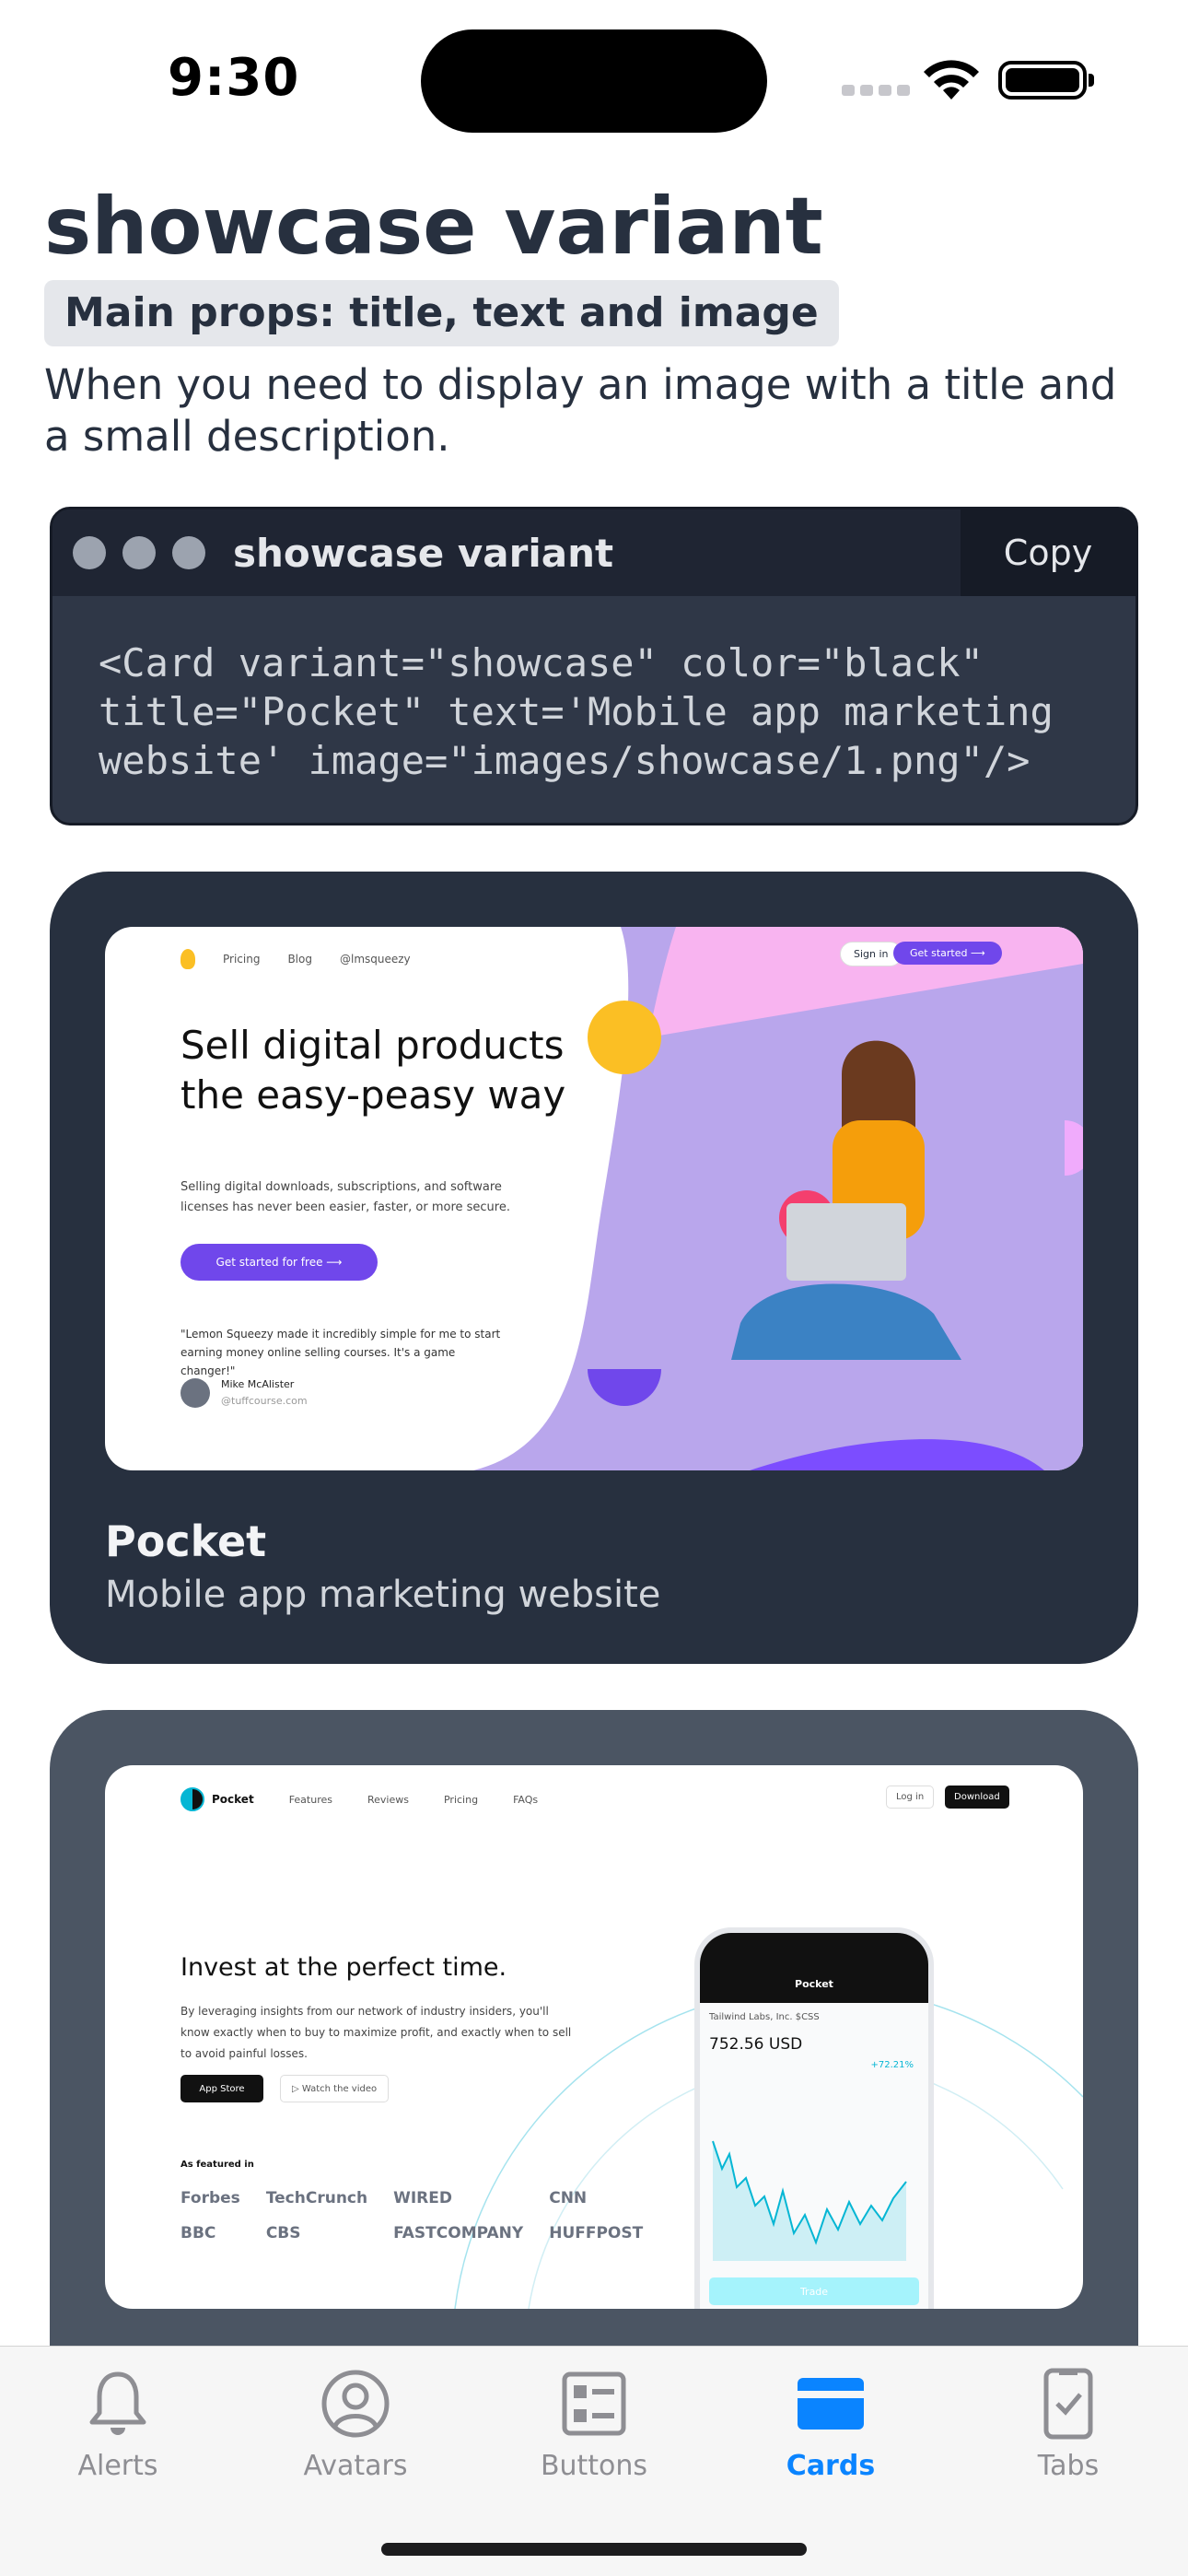 The width and height of the screenshot is (1188, 2576). Describe the element at coordinates (234, 78) in the screenshot. I see `status-time: 9:30` at that location.